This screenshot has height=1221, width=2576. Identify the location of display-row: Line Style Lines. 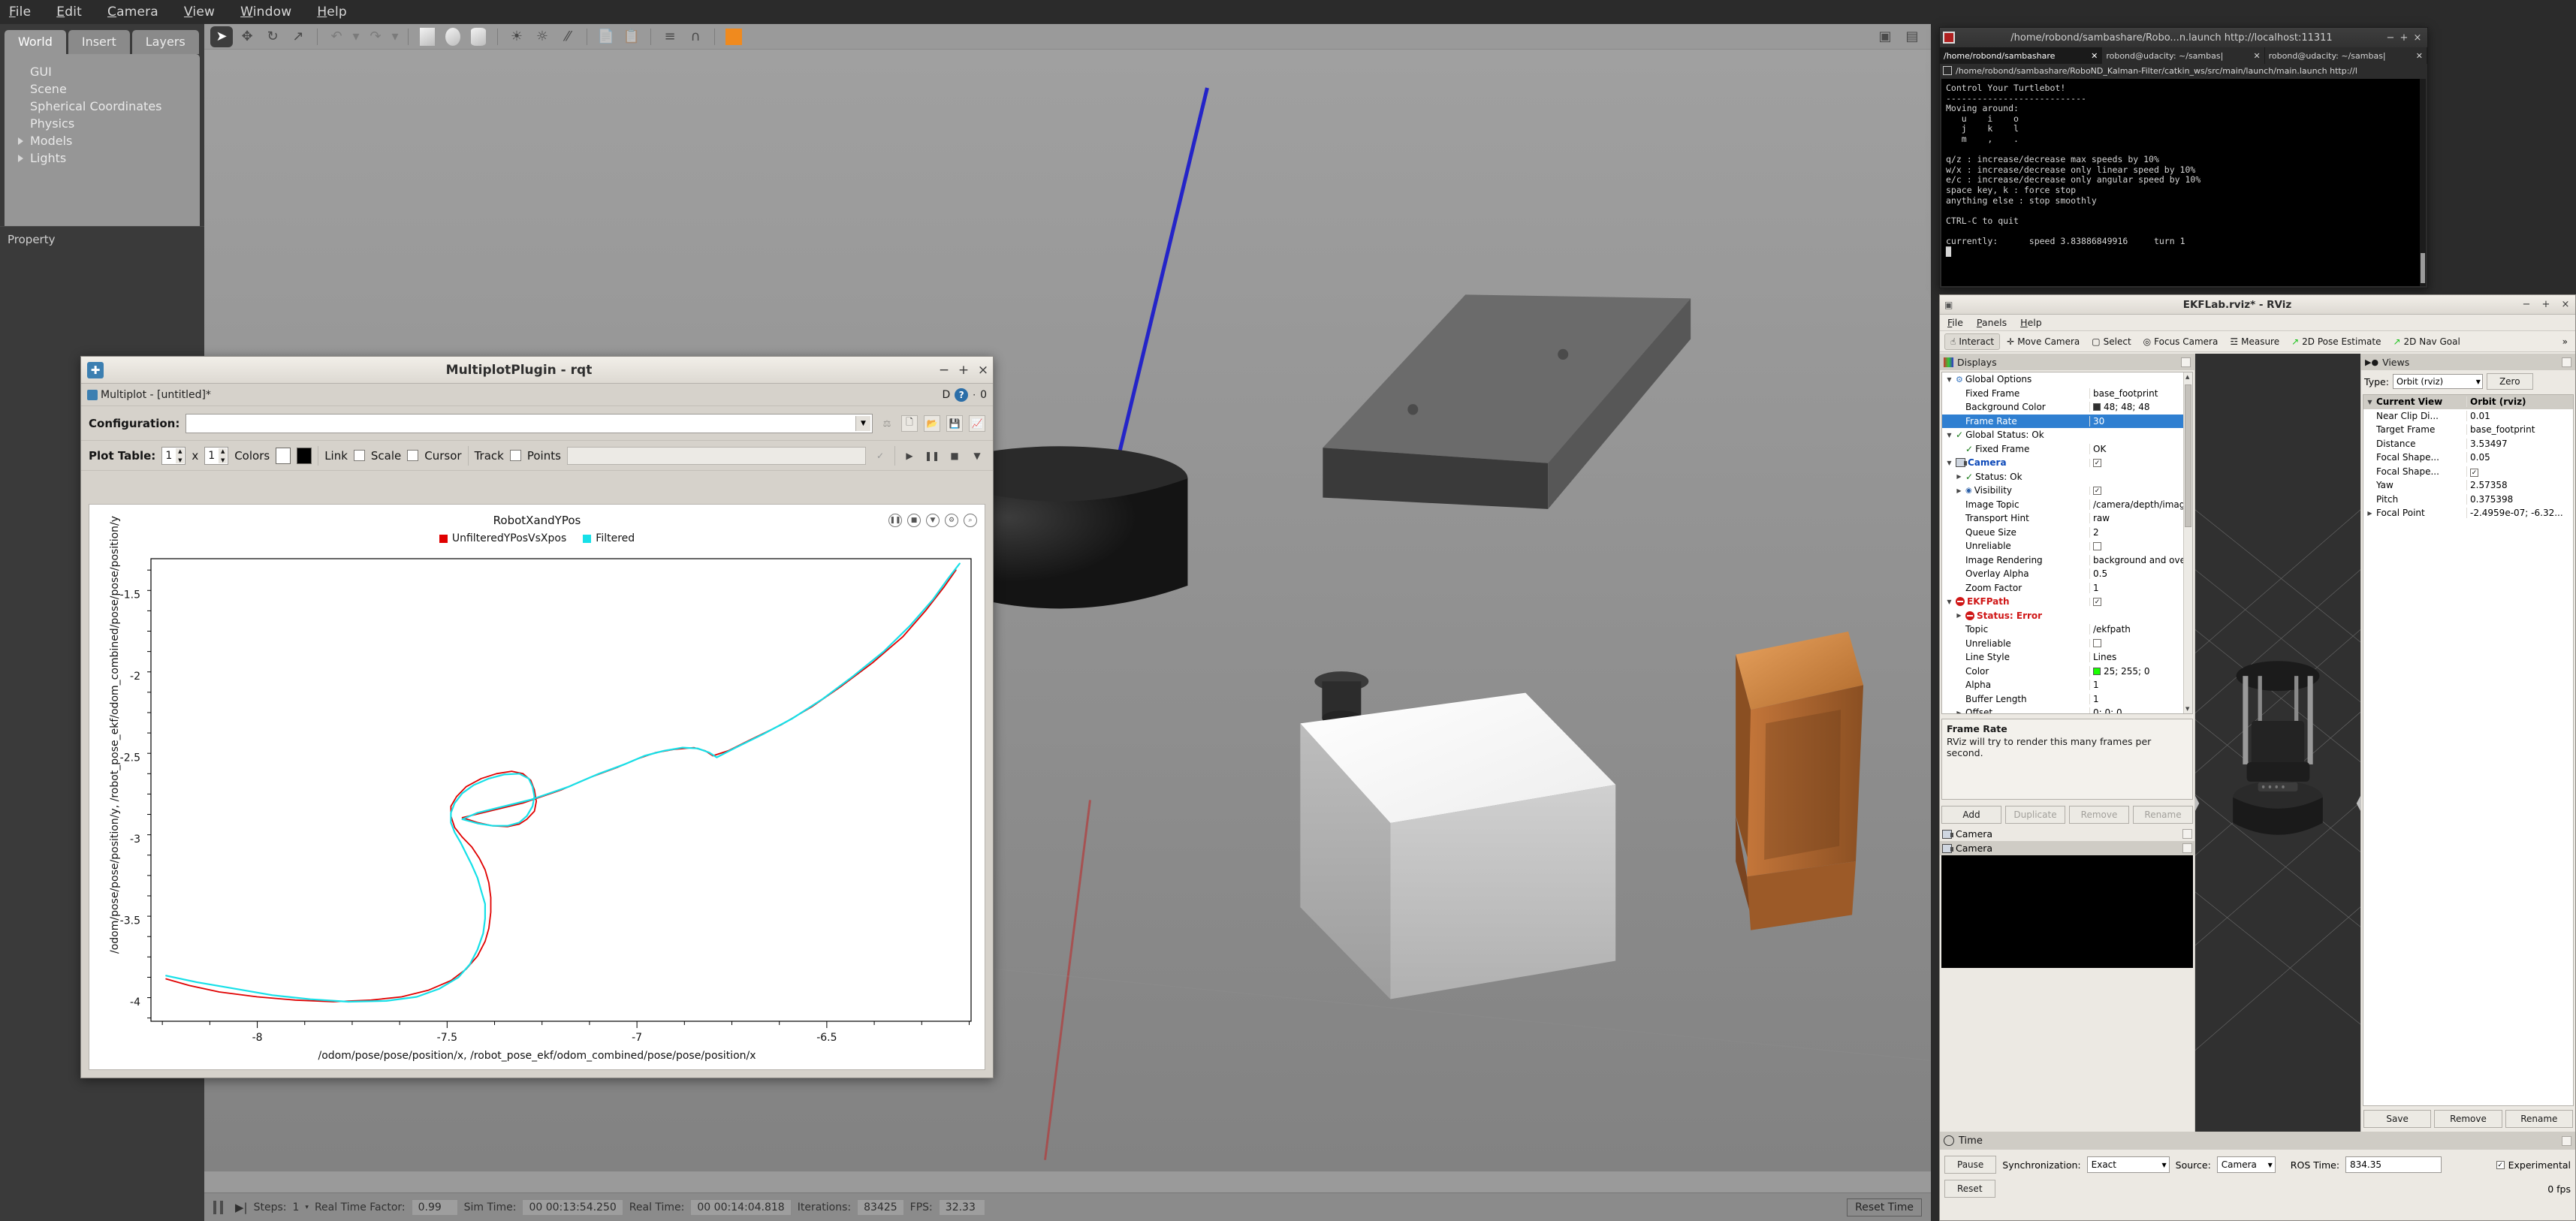
(2067, 657).